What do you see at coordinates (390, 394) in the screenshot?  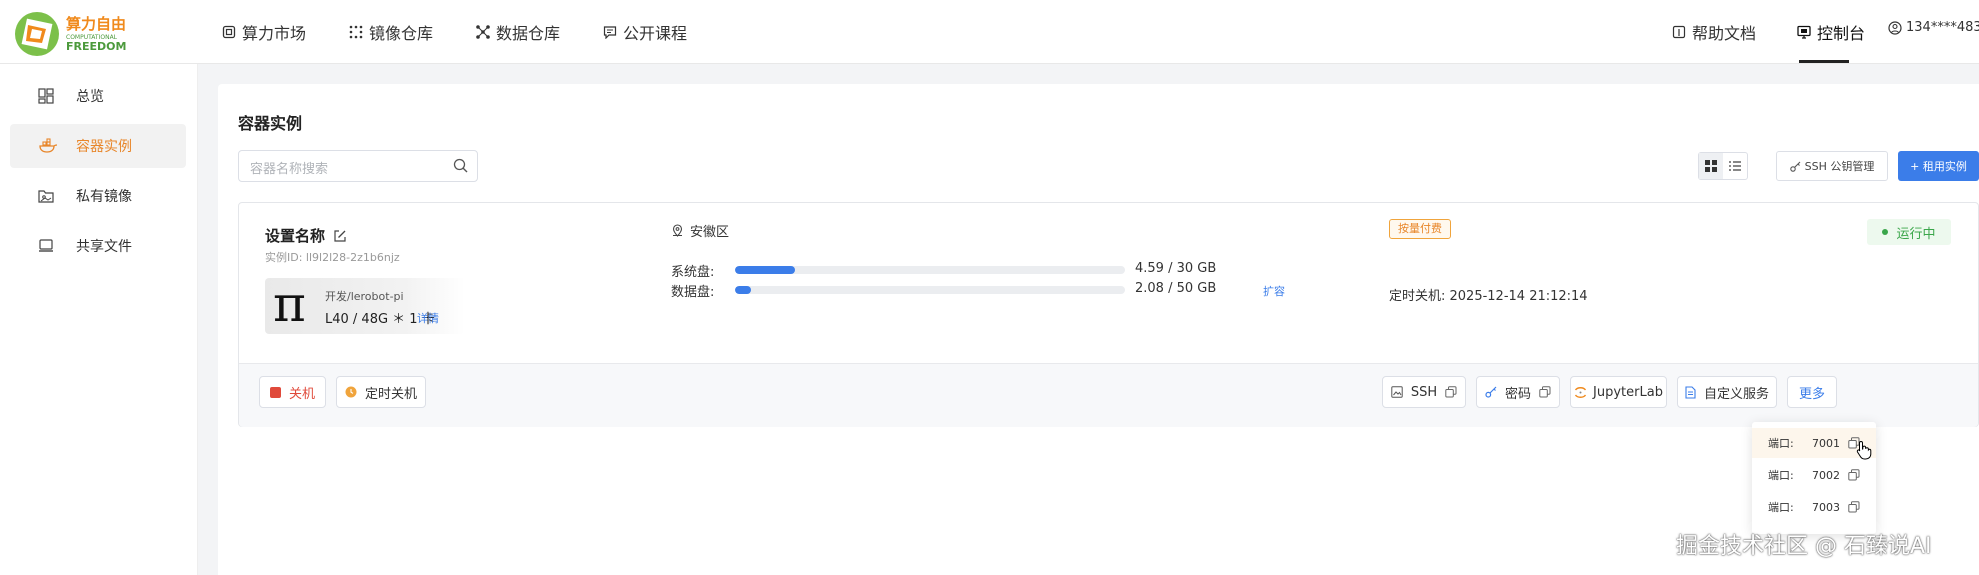 I see `timer-shutdown-label: 定时关机` at bounding box center [390, 394].